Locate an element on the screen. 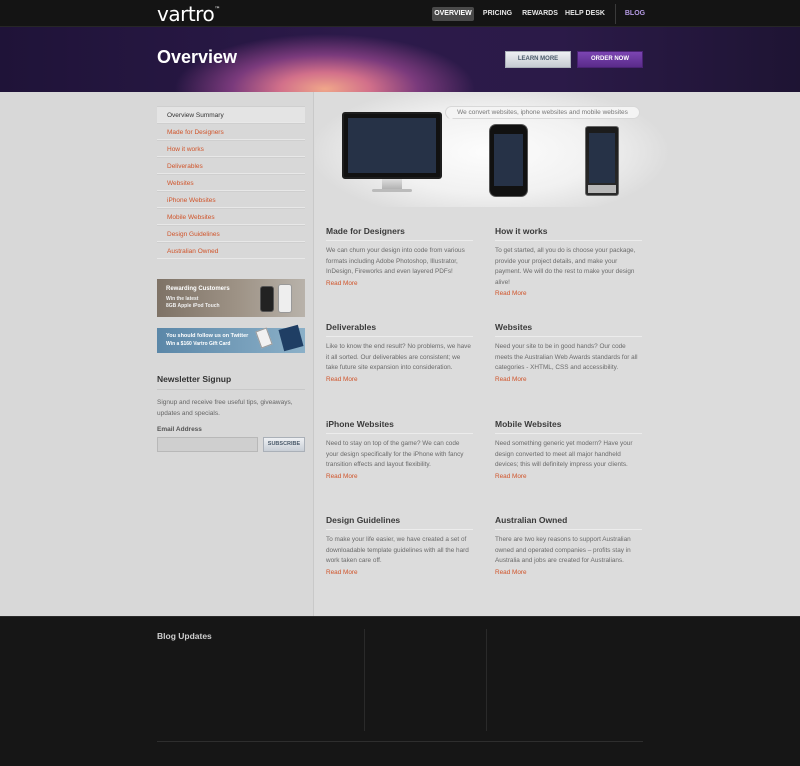 This screenshot has height=766, width=800. feature-title: Mobile Websites is located at coordinates (528, 424).